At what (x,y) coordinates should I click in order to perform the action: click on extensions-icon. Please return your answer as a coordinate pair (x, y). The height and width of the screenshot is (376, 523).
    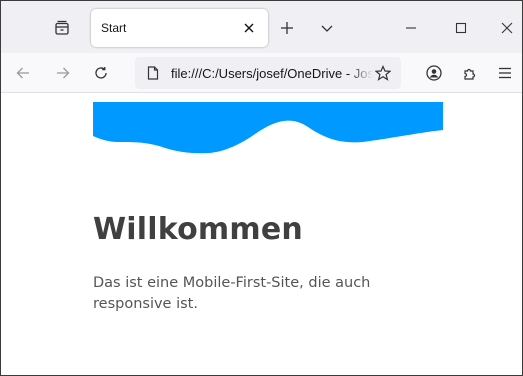
    Looking at the image, I should click on (470, 73).